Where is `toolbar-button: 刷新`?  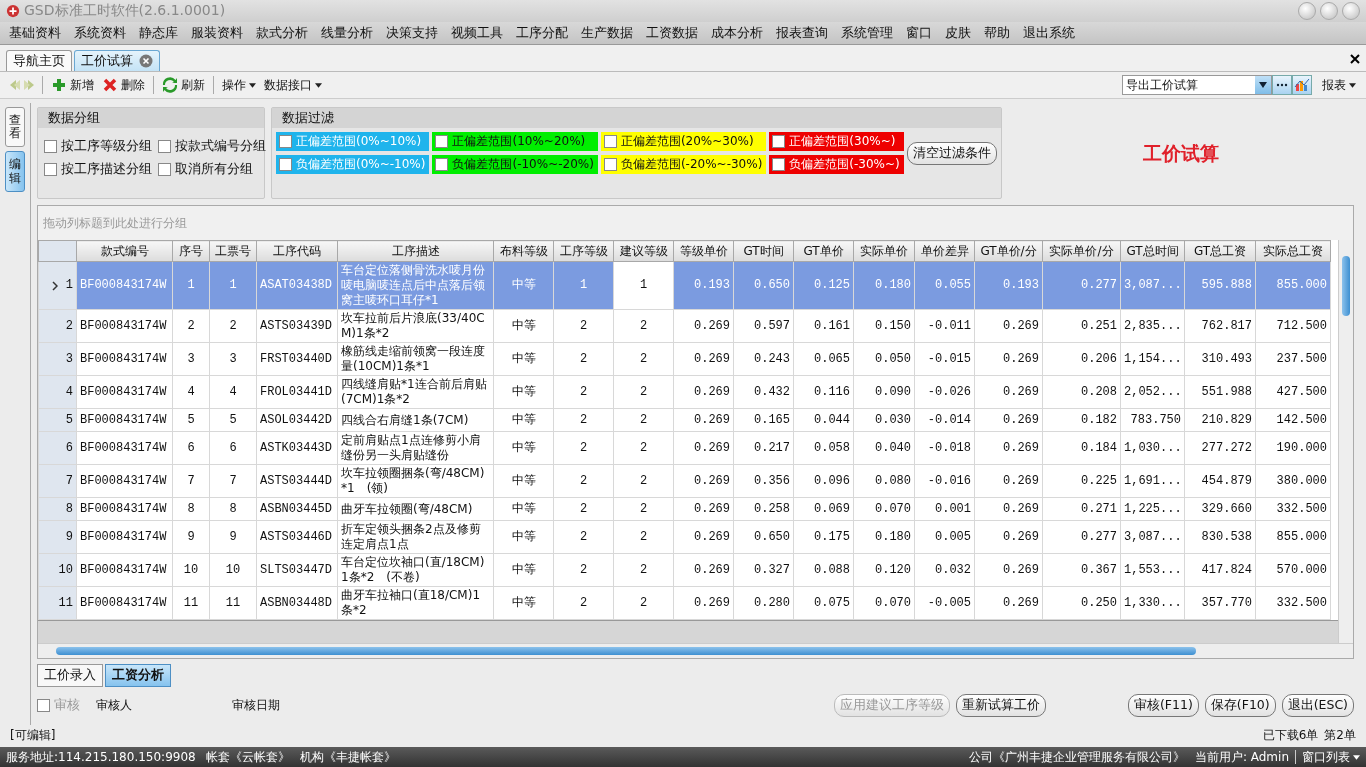
toolbar-button: 刷新 is located at coordinates (183, 85).